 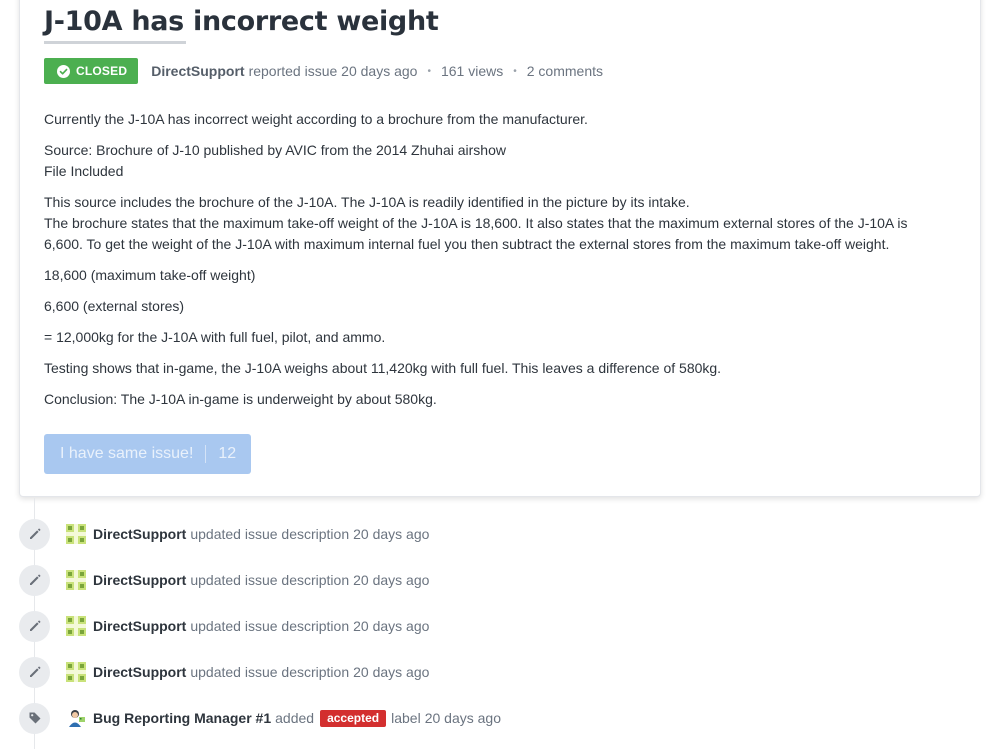 What do you see at coordinates (63, 71) in the screenshot?
I see `check-circle-icon` at bounding box center [63, 71].